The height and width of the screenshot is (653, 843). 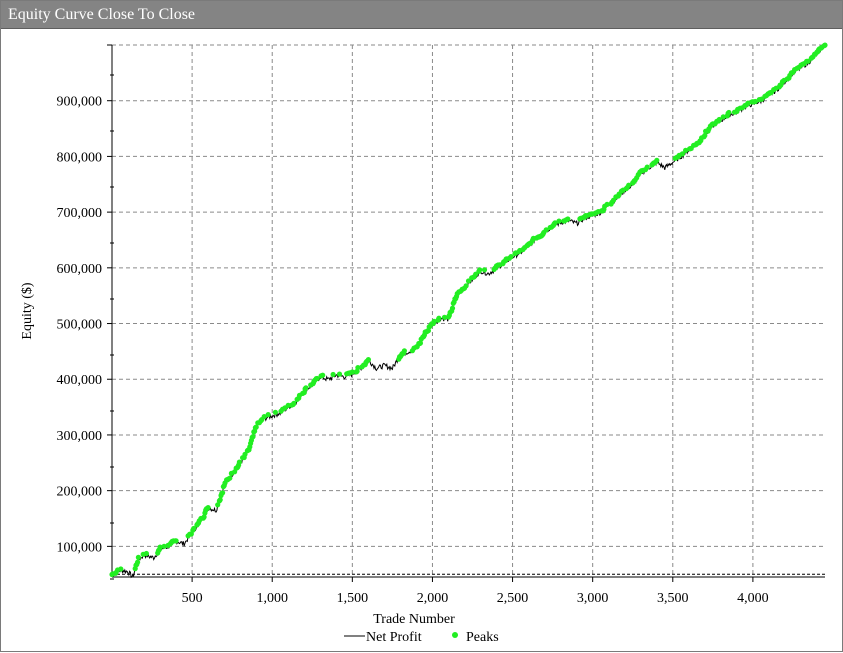 I want to click on x-tick-label: 4,000, so click(x=753, y=598).